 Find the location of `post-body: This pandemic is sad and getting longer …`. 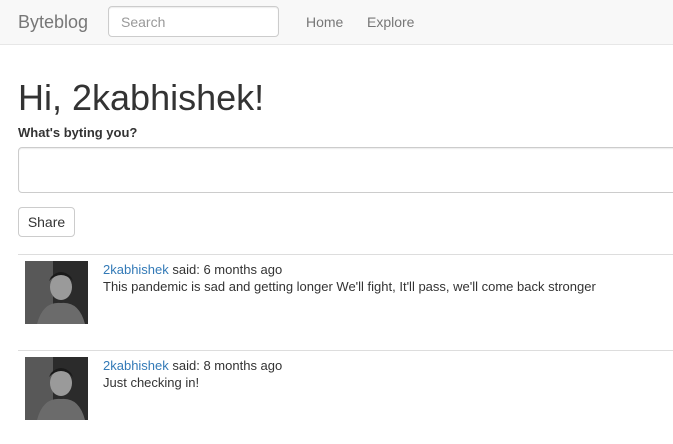

post-body: This pandemic is sad and getting longer … is located at coordinates (349, 286).